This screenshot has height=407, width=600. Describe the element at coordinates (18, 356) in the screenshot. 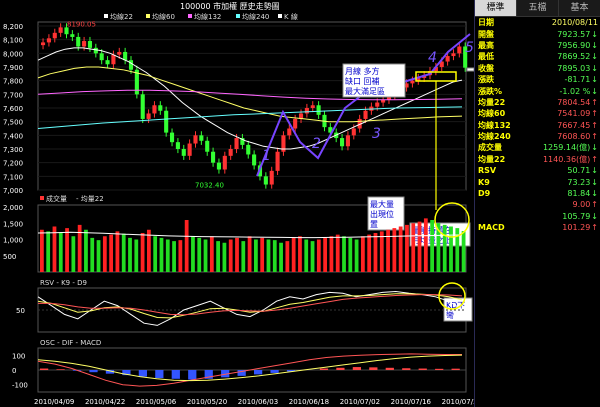

I see `macd-tick-label: 100` at that location.